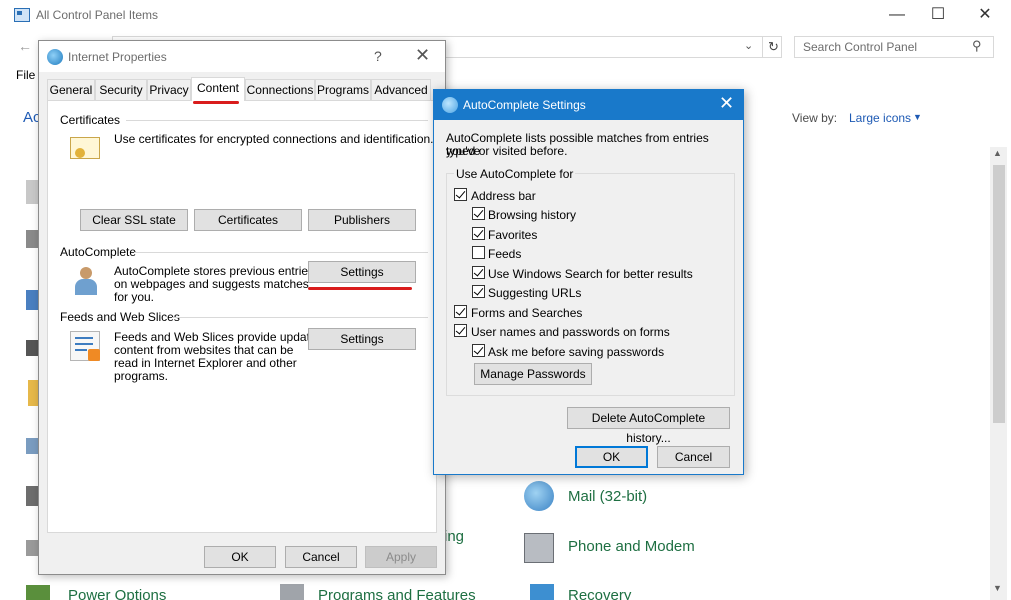 The image size is (1011, 600). Describe the element at coordinates (22, 15) in the screenshot. I see `control-panel-icon` at that location.